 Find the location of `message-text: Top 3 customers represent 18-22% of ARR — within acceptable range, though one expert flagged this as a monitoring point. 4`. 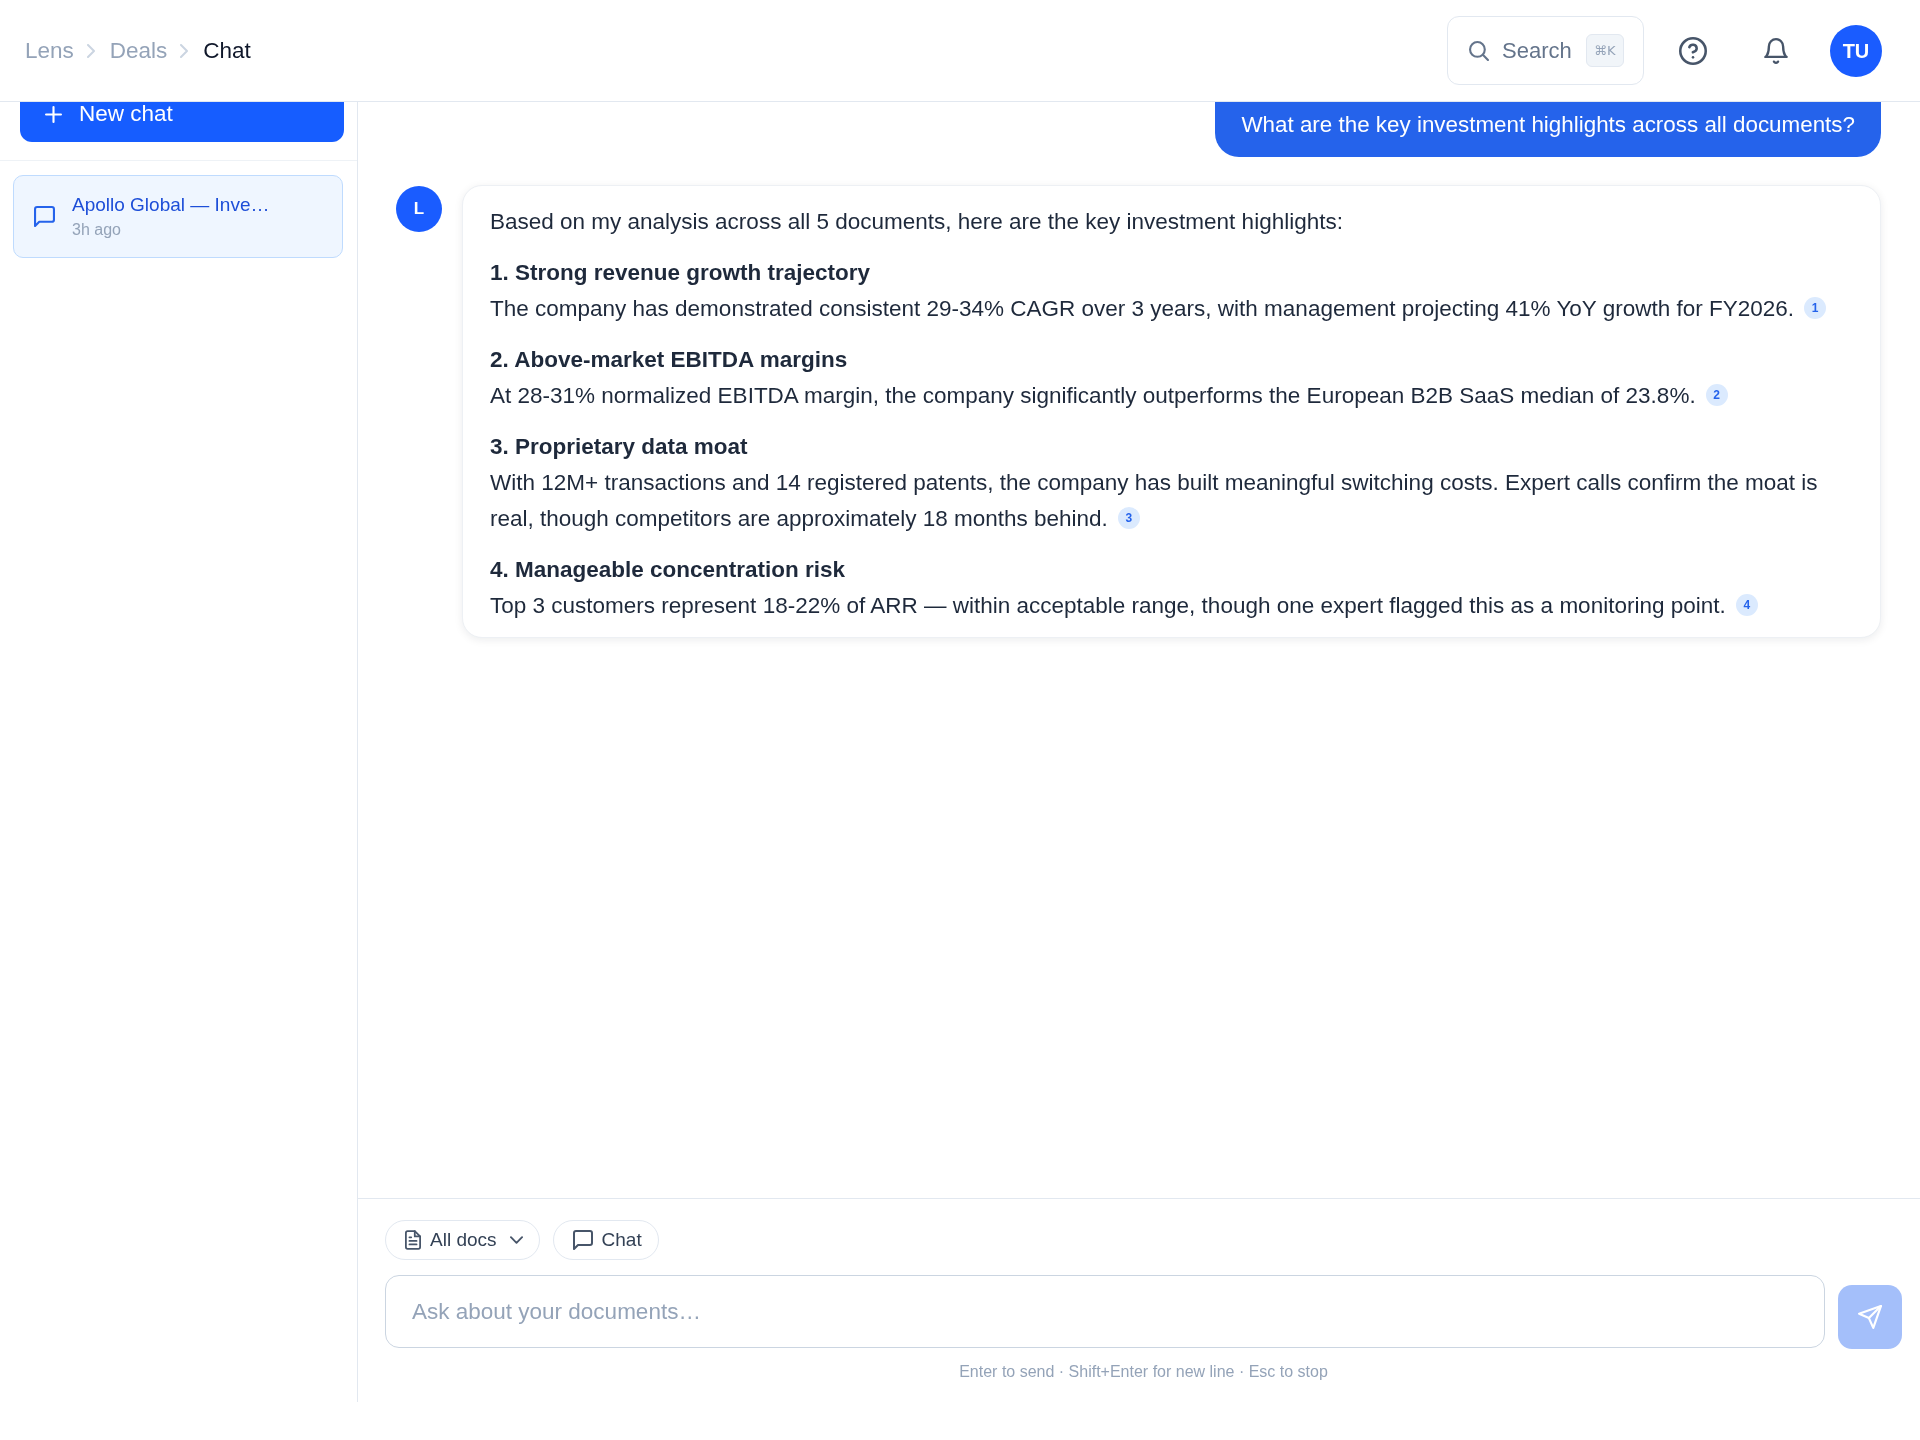

message-text: Top 3 customers represent 18-22% of ARR — within acceptable range, though one expert flagged this as a monitoring point. 4 is located at coordinates (1171, 606).